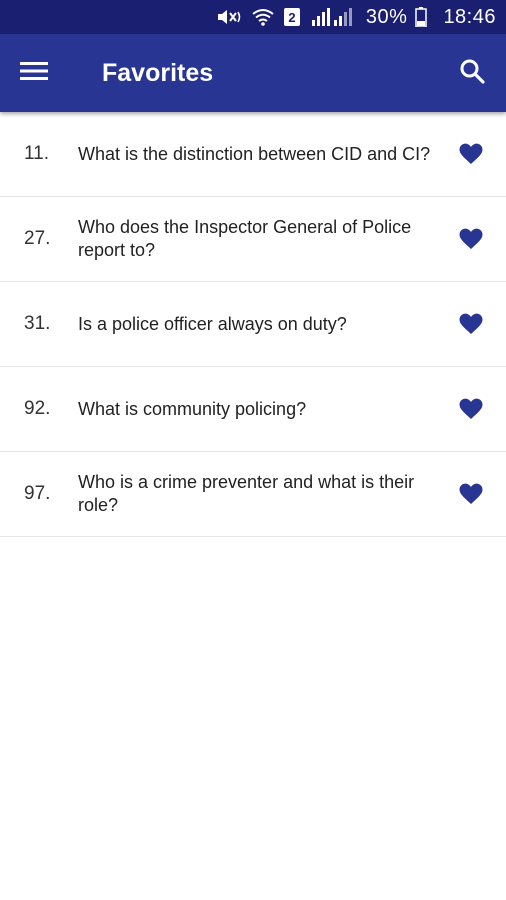 Image resolution: width=506 pixels, height=900 pixels. What do you see at coordinates (229, 17) in the screenshot?
I see `mute-icon` at bounding box center [229, 17].